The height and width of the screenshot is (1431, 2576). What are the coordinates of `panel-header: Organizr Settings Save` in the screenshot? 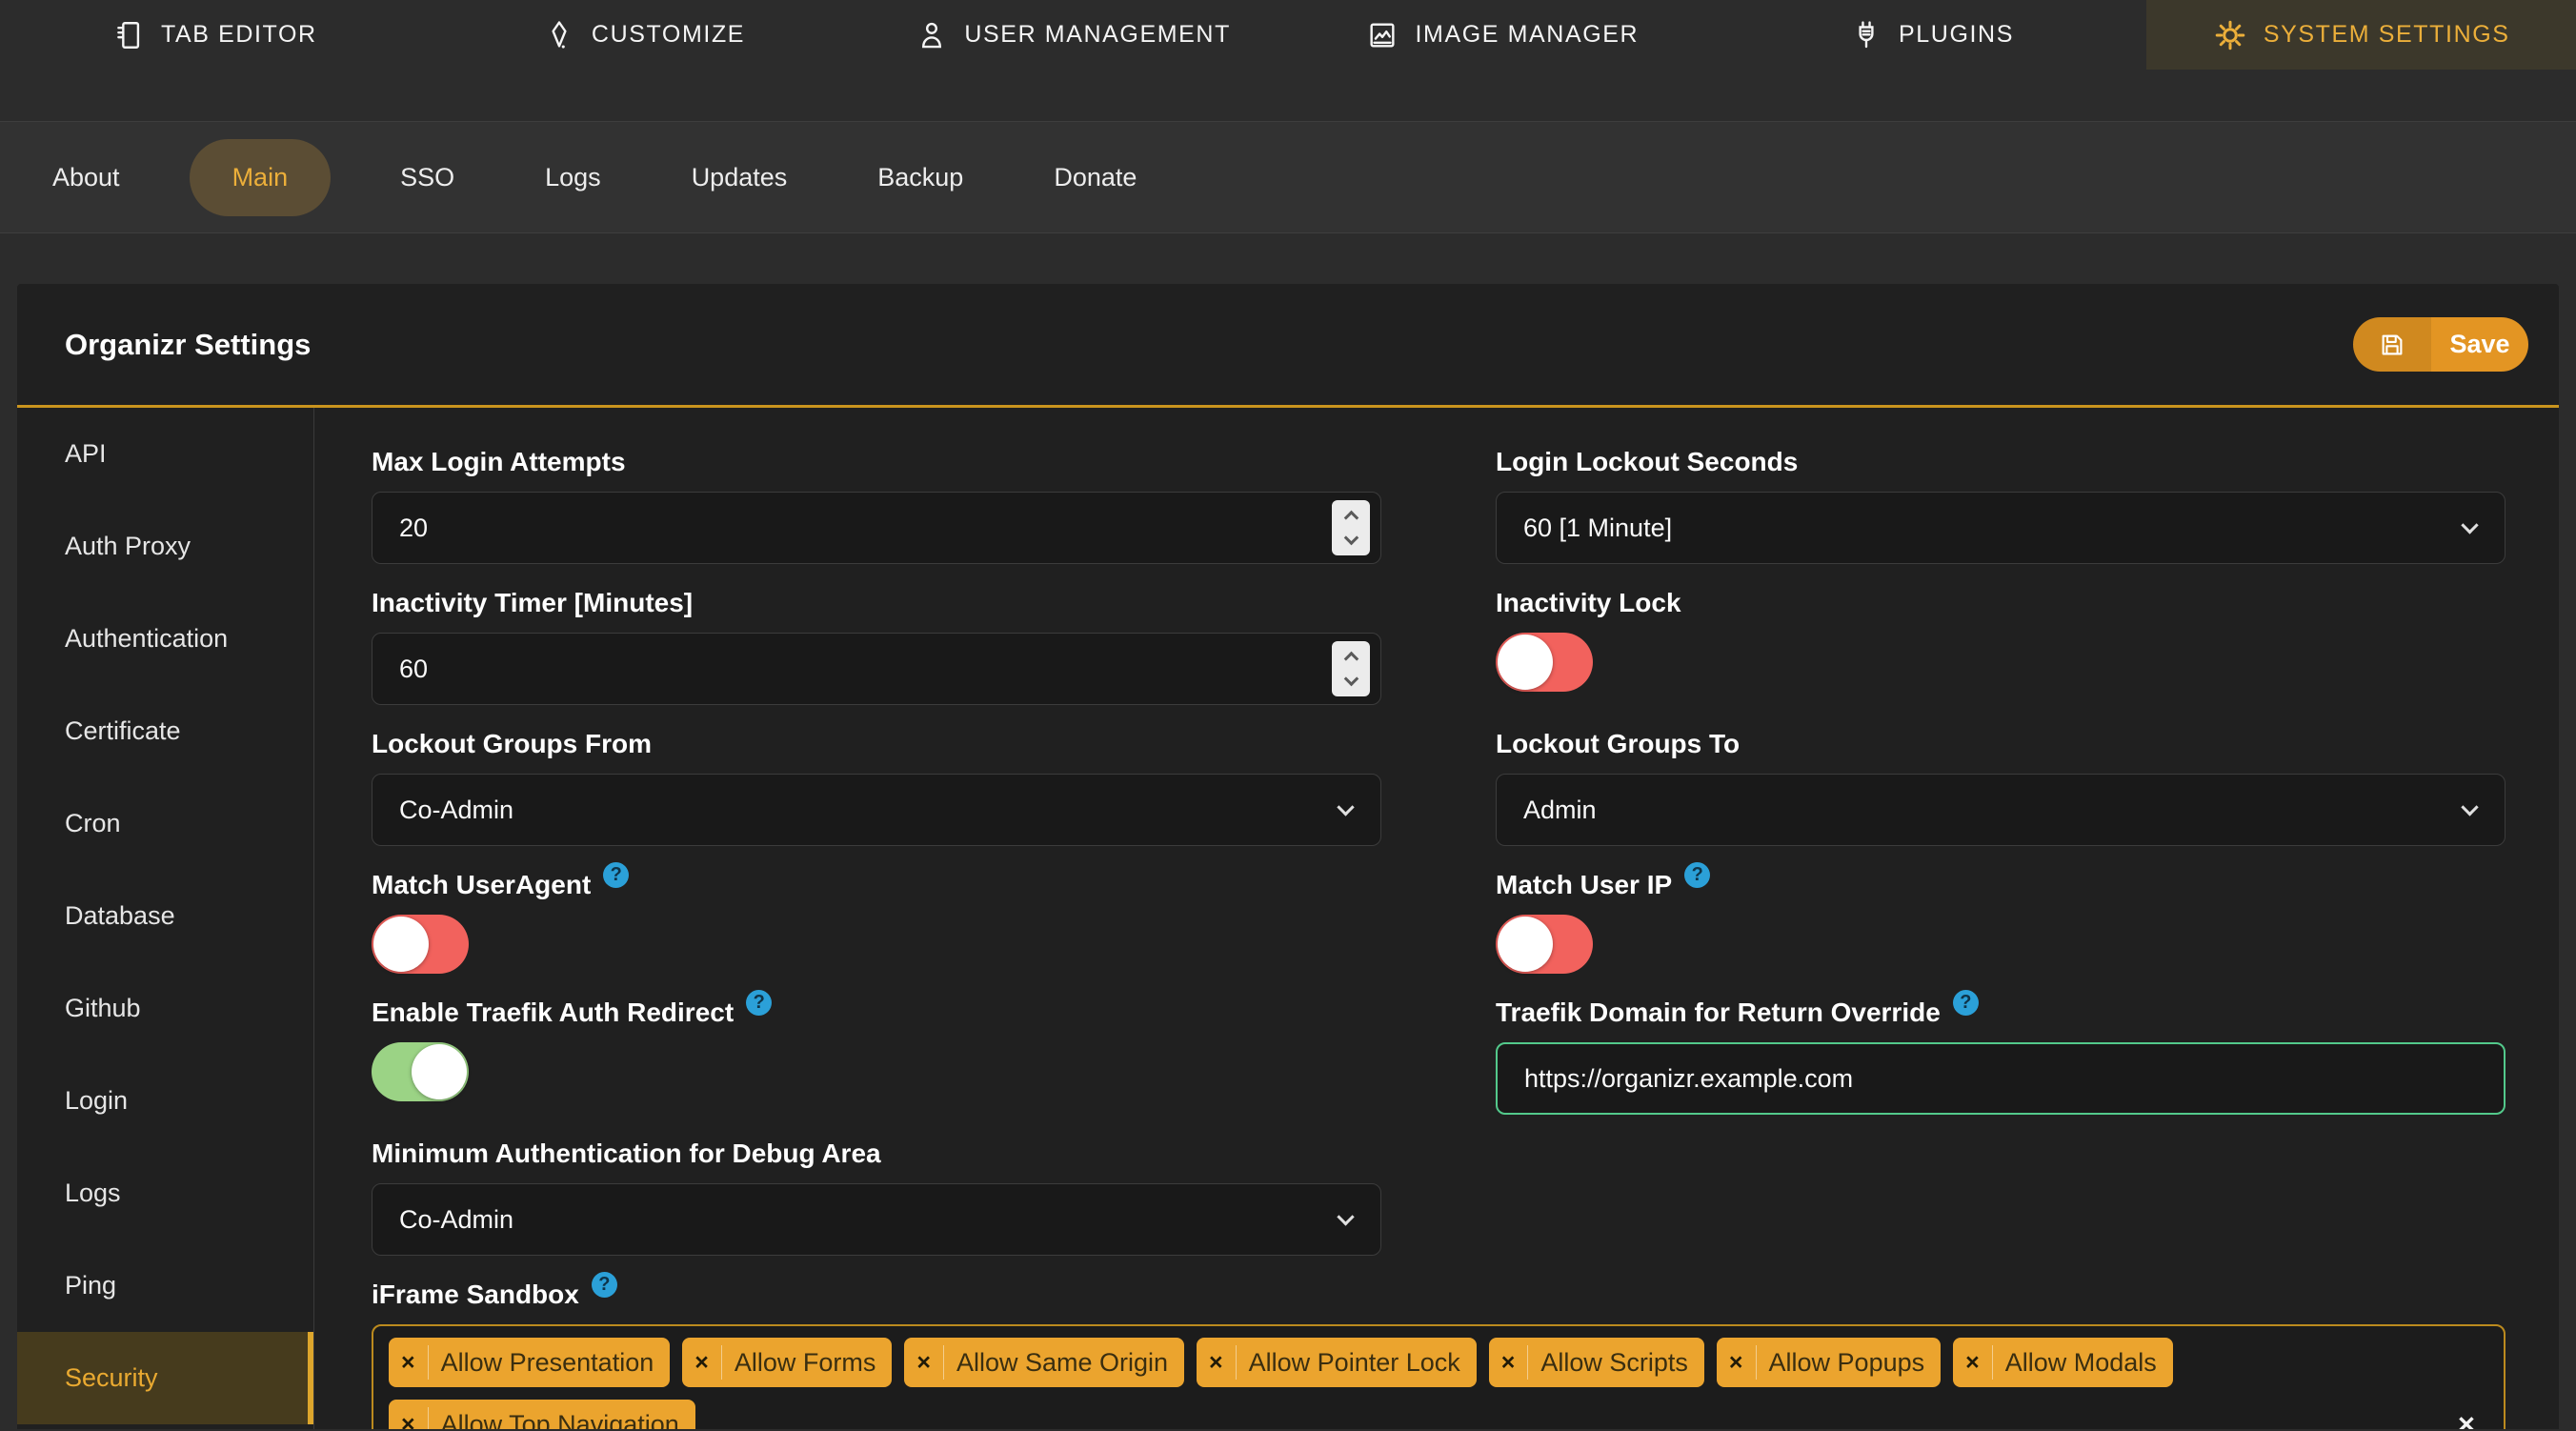 It's located at (1288, 346).